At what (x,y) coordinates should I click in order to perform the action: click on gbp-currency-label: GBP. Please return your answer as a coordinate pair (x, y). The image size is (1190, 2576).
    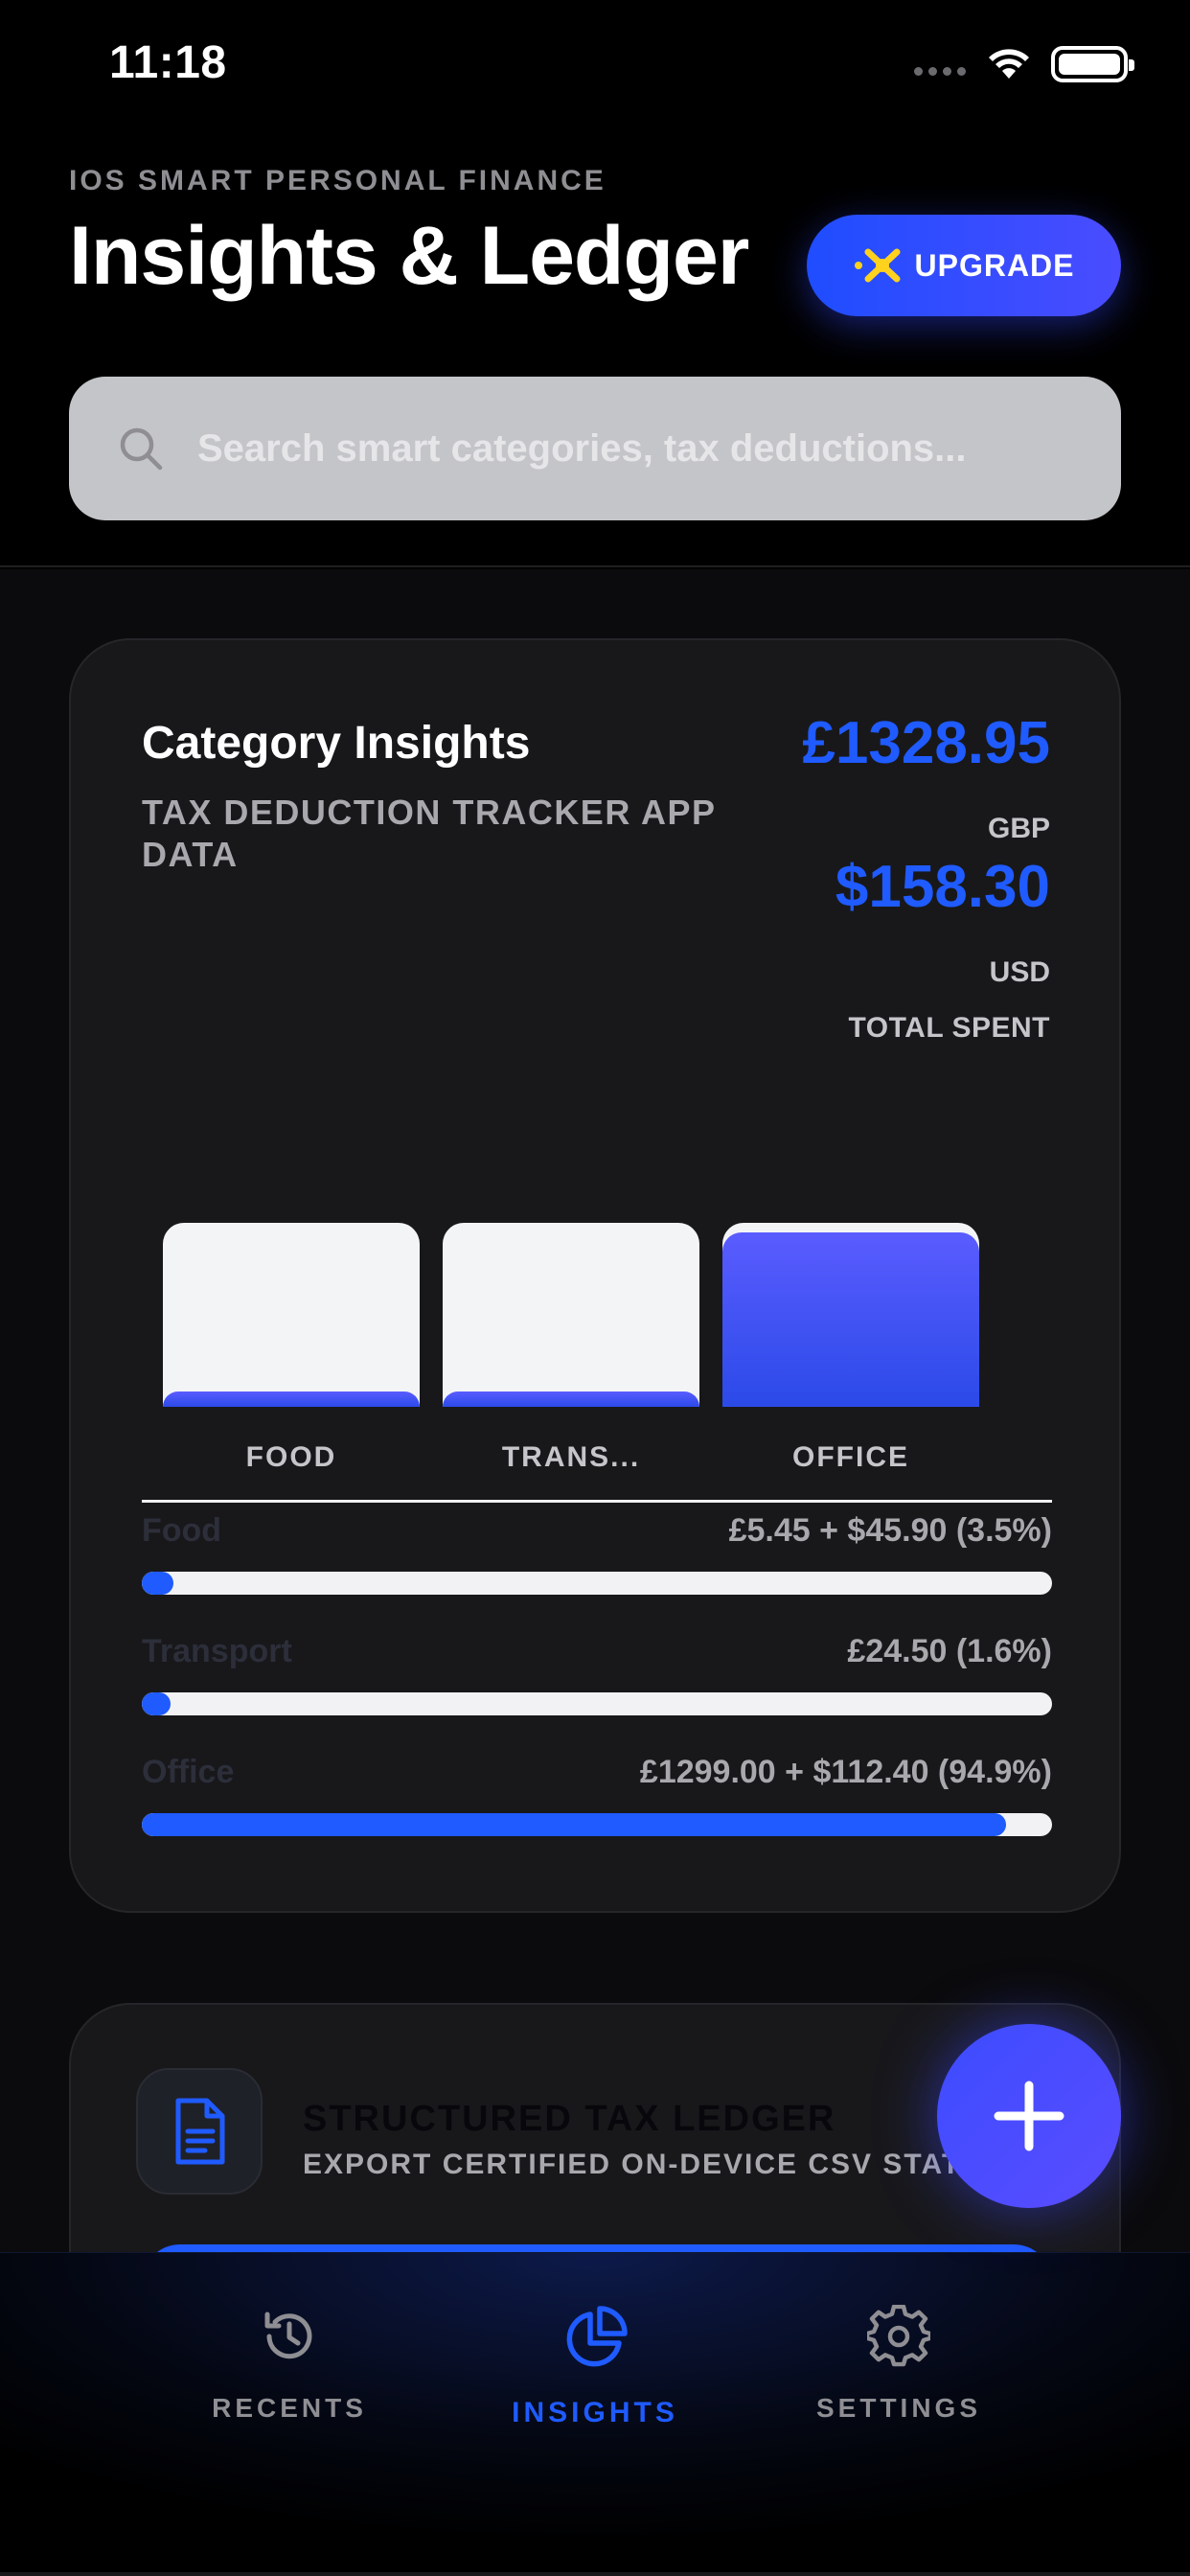
    Looking at the image, I should click on (1018, 828).